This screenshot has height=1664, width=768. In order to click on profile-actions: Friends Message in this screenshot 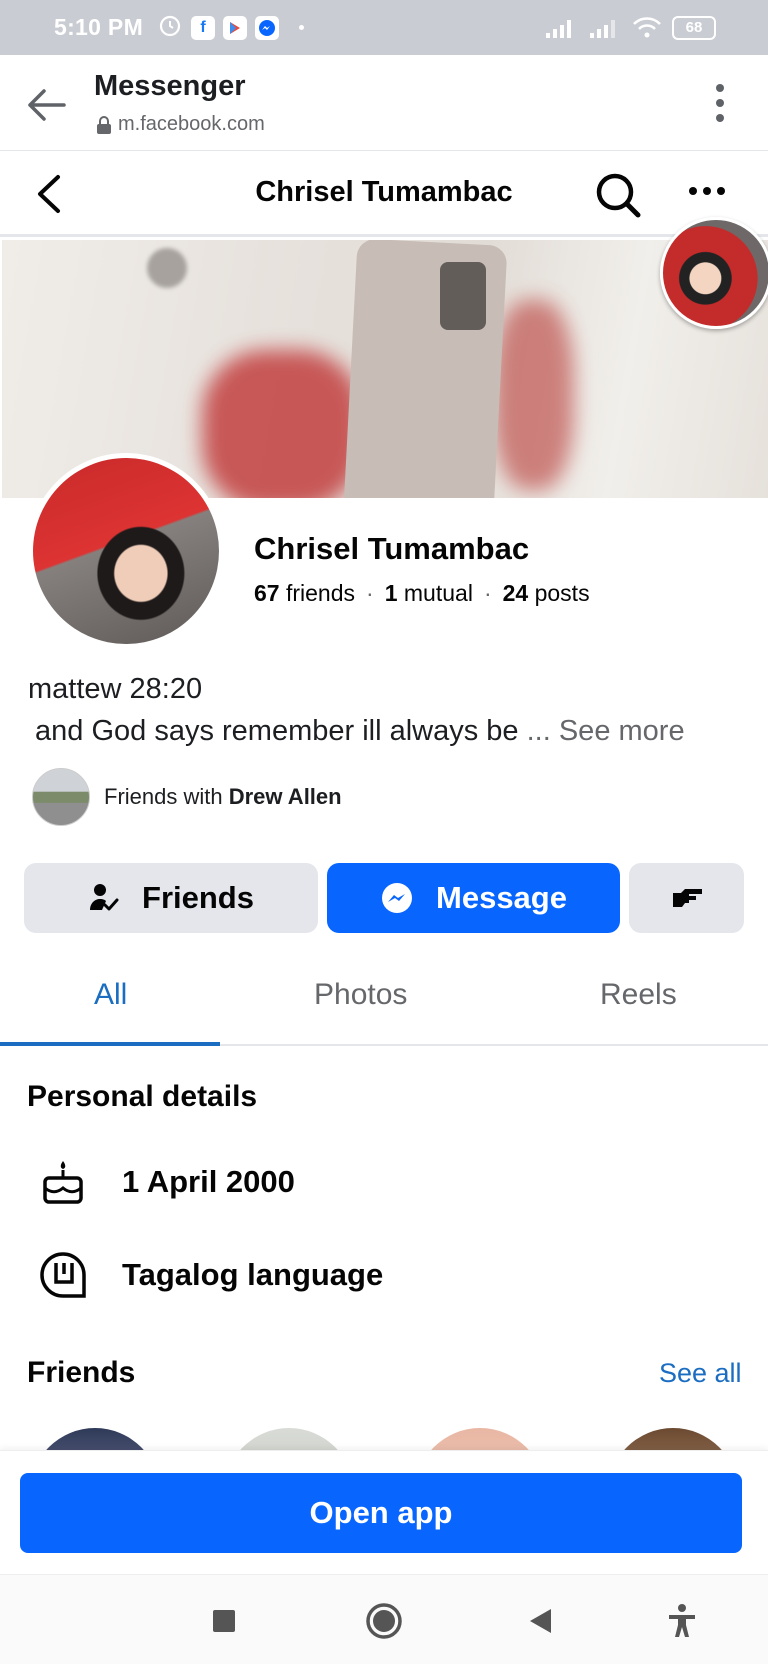, I will do `click(384, 898)`.